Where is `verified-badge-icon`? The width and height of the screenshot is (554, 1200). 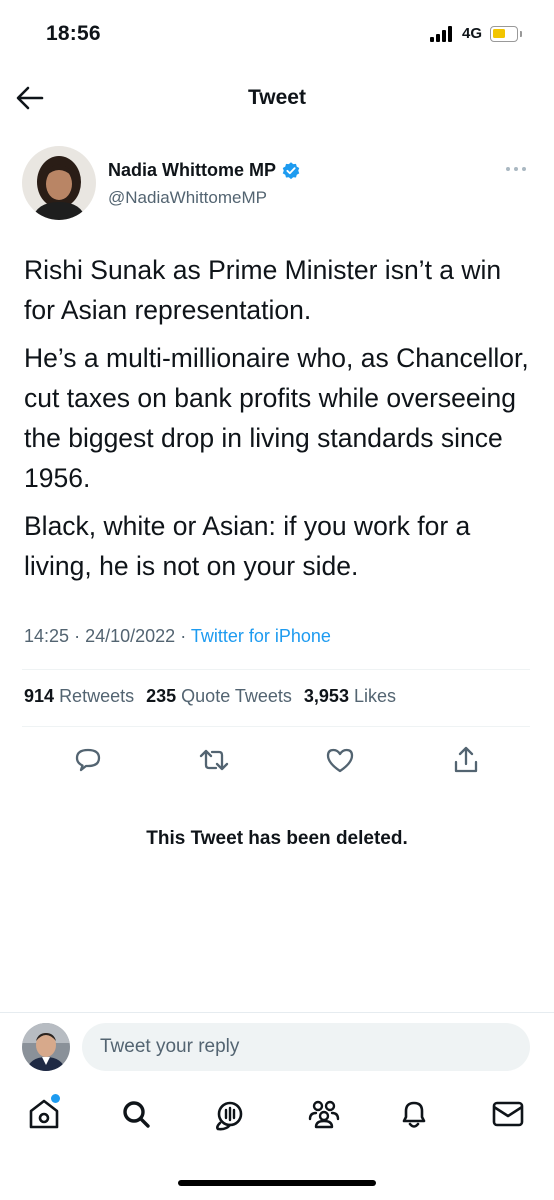 verified-badge-icon is located at coordinates (291, 170).